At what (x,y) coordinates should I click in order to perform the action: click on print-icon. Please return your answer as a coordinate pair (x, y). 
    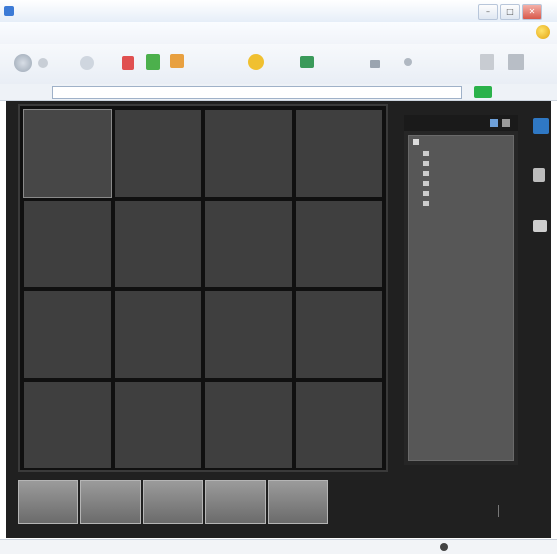
    Looking at the image, I should click on (408, 62).